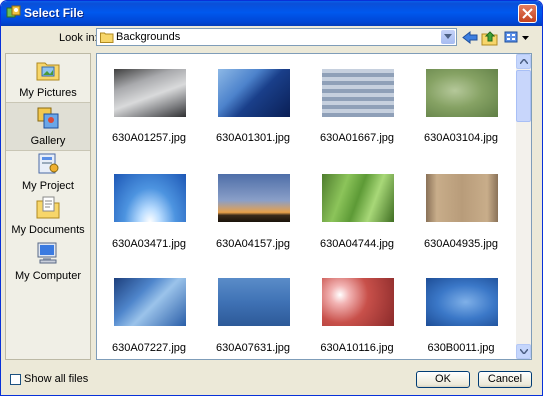 This screenshot has width=543, height=396. What do you see at coordinates (271, 13) in the screenshot?
I see `title-bar: Select File` at bounding box center [271, 13].